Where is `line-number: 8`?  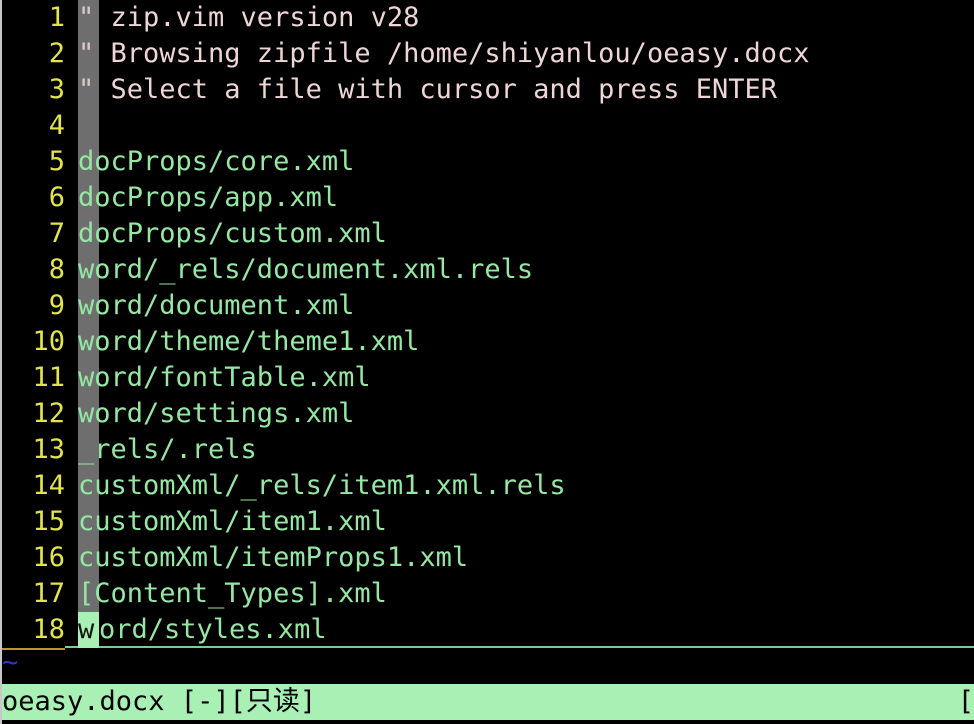 line-number: 8 is located at coordinates (56, 269).